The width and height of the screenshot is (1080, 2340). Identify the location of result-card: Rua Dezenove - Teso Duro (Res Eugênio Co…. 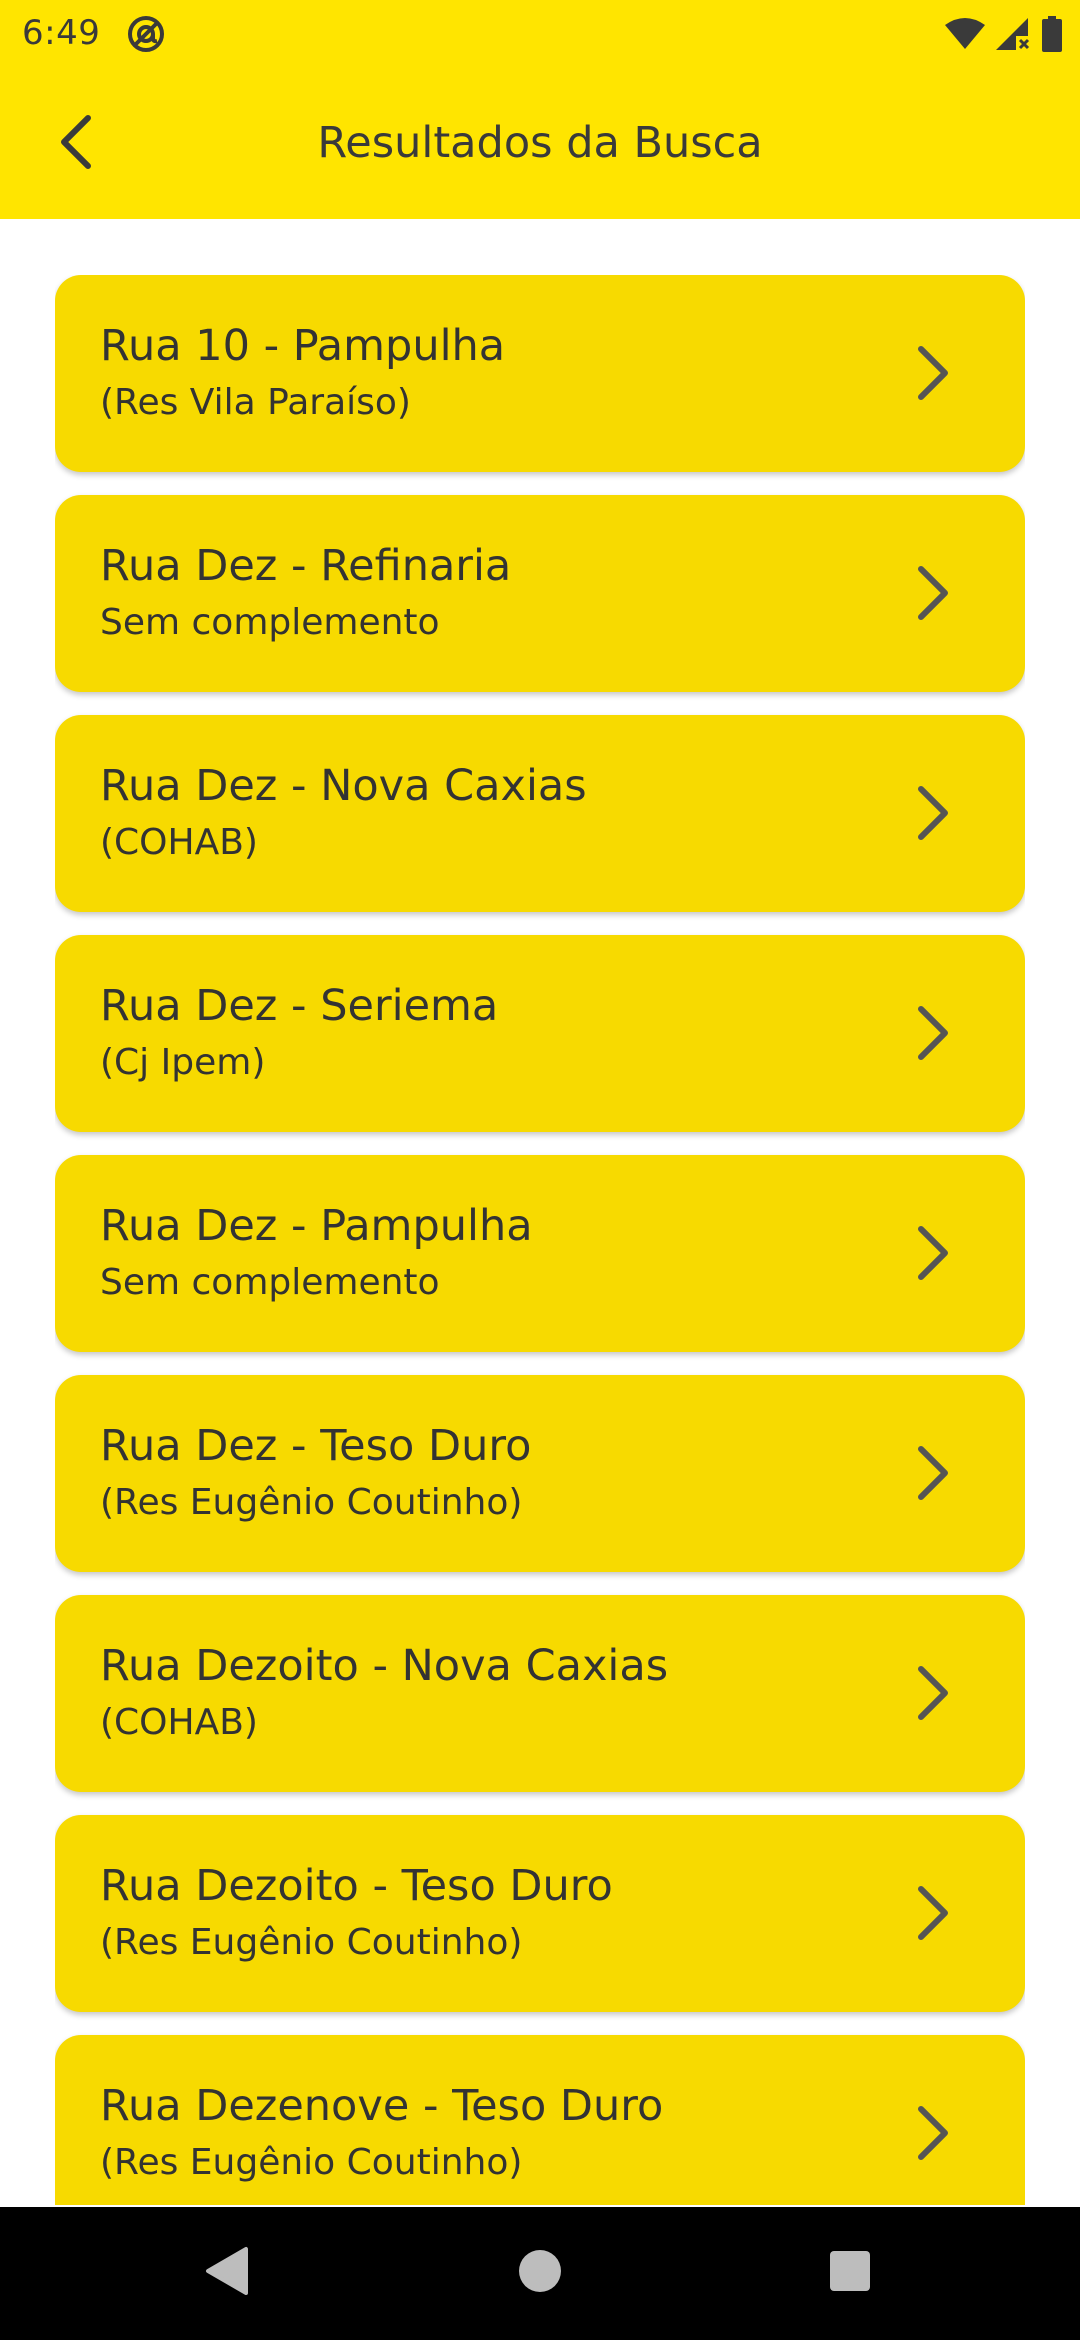
(540, 2120).